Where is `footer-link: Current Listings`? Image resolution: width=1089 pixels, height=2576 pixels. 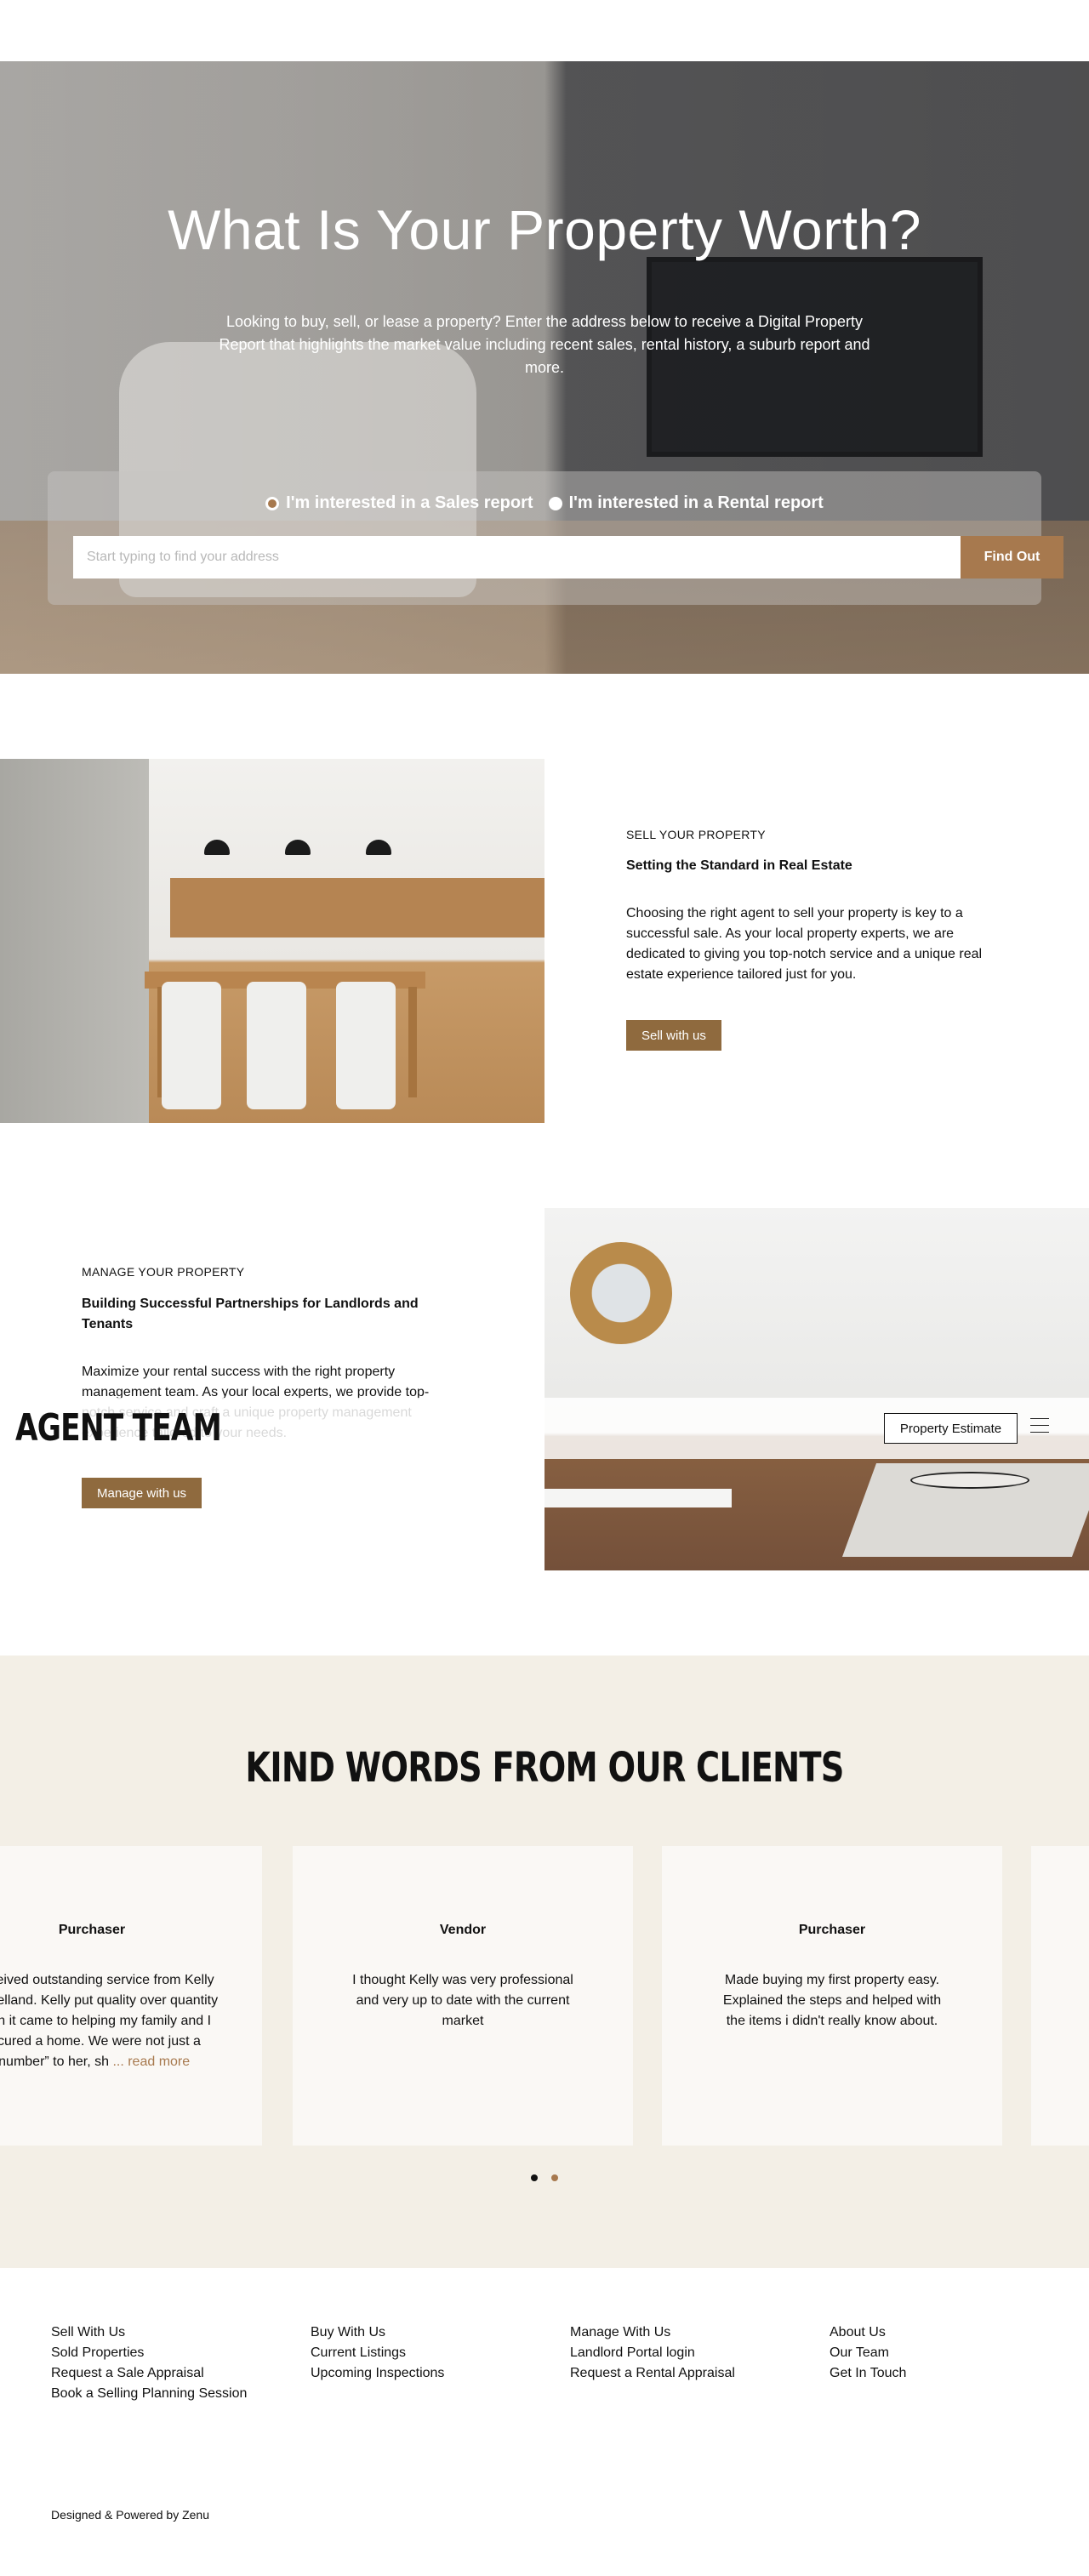
footer-link: Current Listings is located at coordinates (377, 2353).